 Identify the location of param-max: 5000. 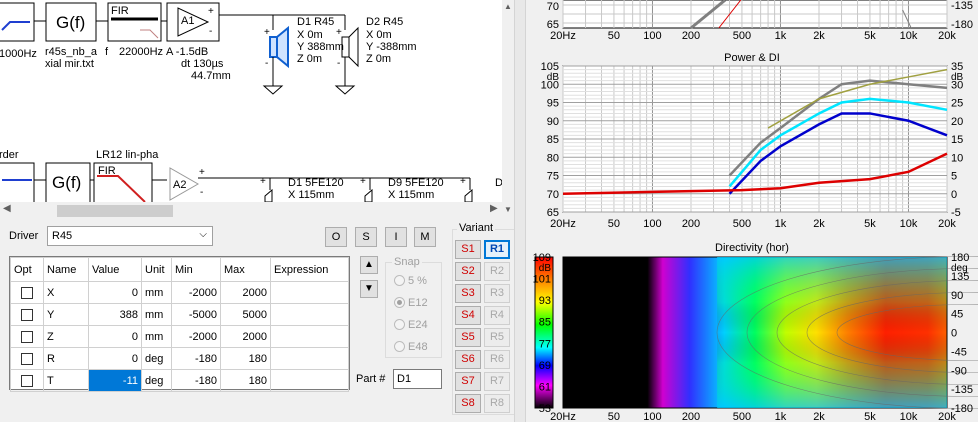
(245, 314).